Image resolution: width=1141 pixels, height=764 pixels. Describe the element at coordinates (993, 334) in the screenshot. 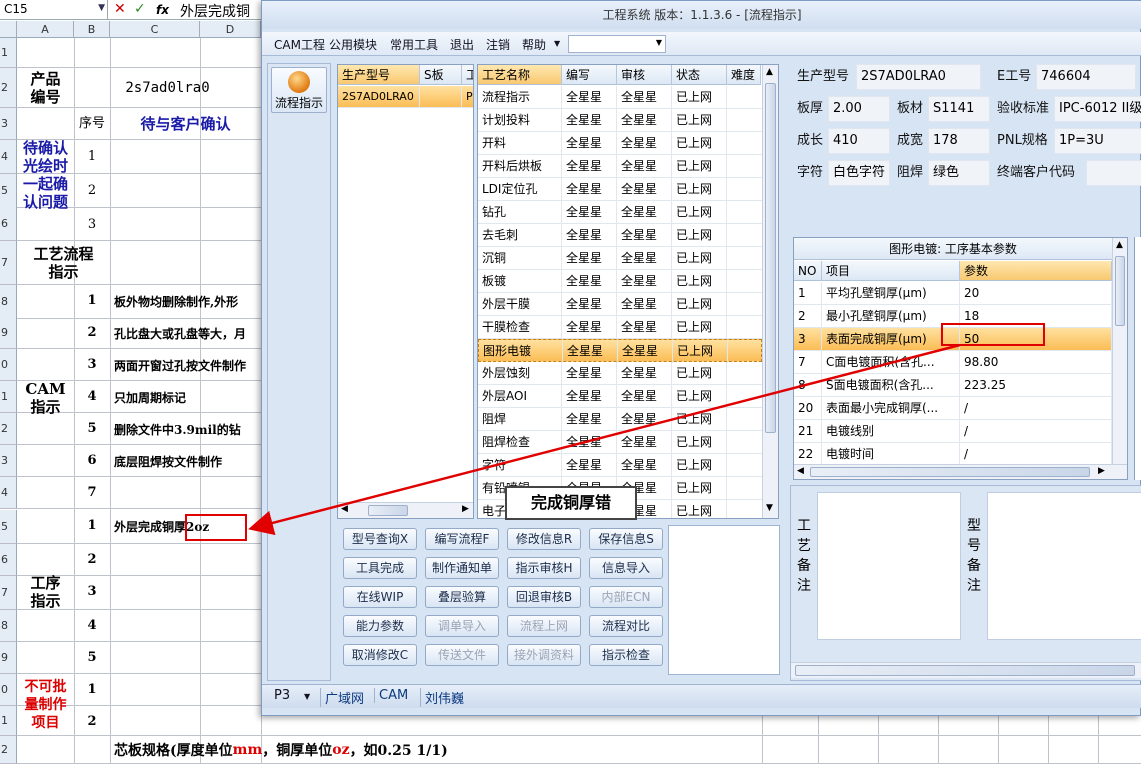

I see `annotation-box-param` at that location.